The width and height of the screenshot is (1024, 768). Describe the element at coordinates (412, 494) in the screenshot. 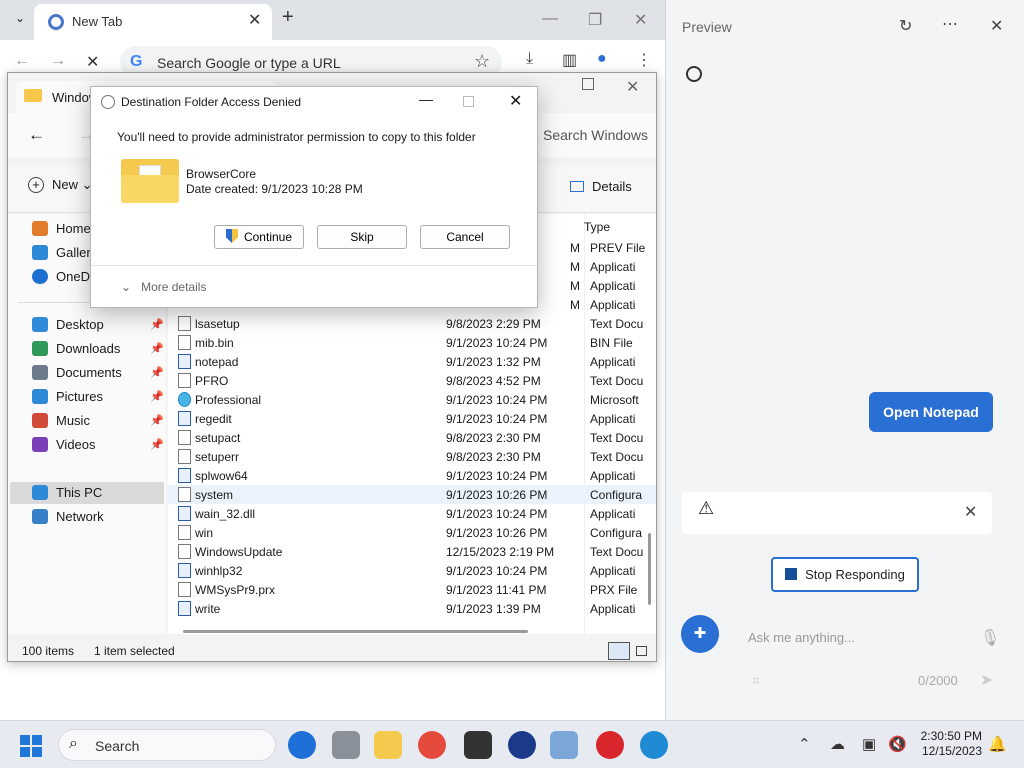

I see `table-row-selected: system 9/1/2023 10:26 PM Configura` at that location.